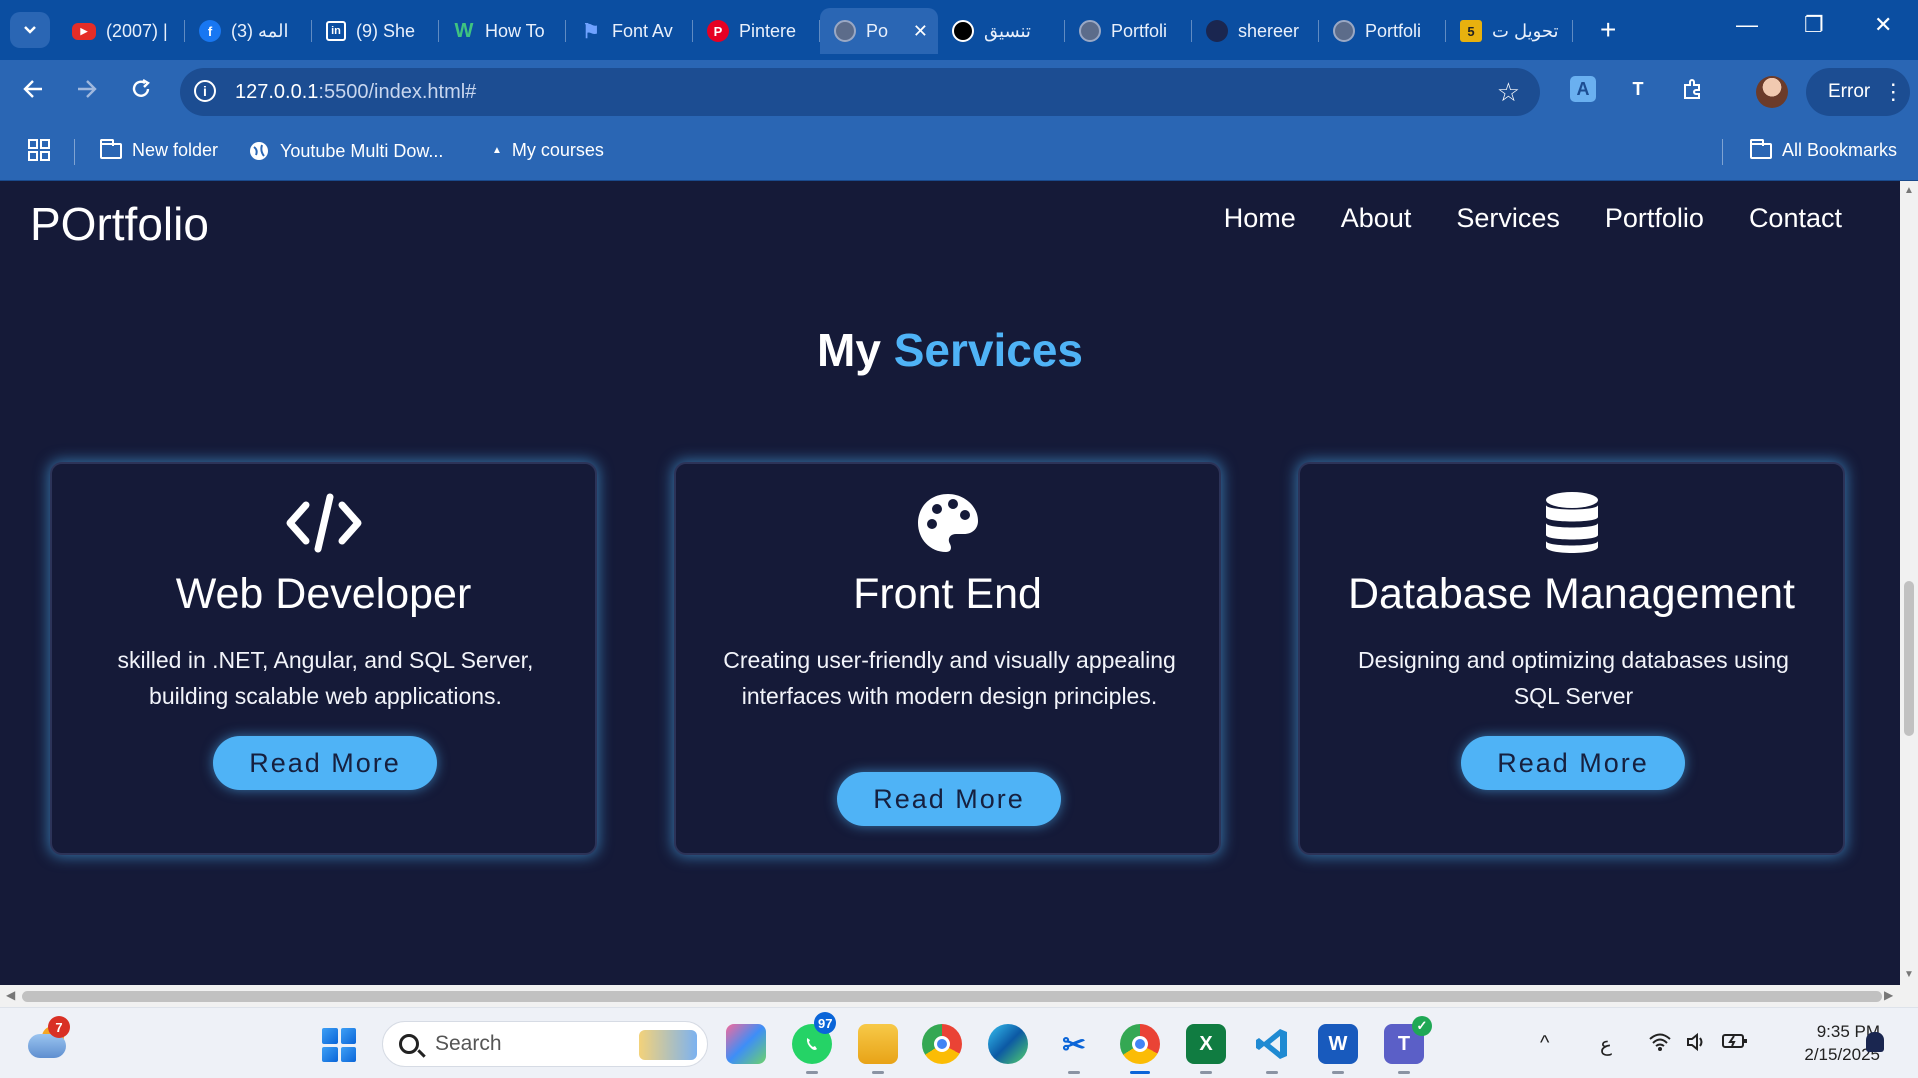  I want to click on copilot-icon, so click(746, 1044).